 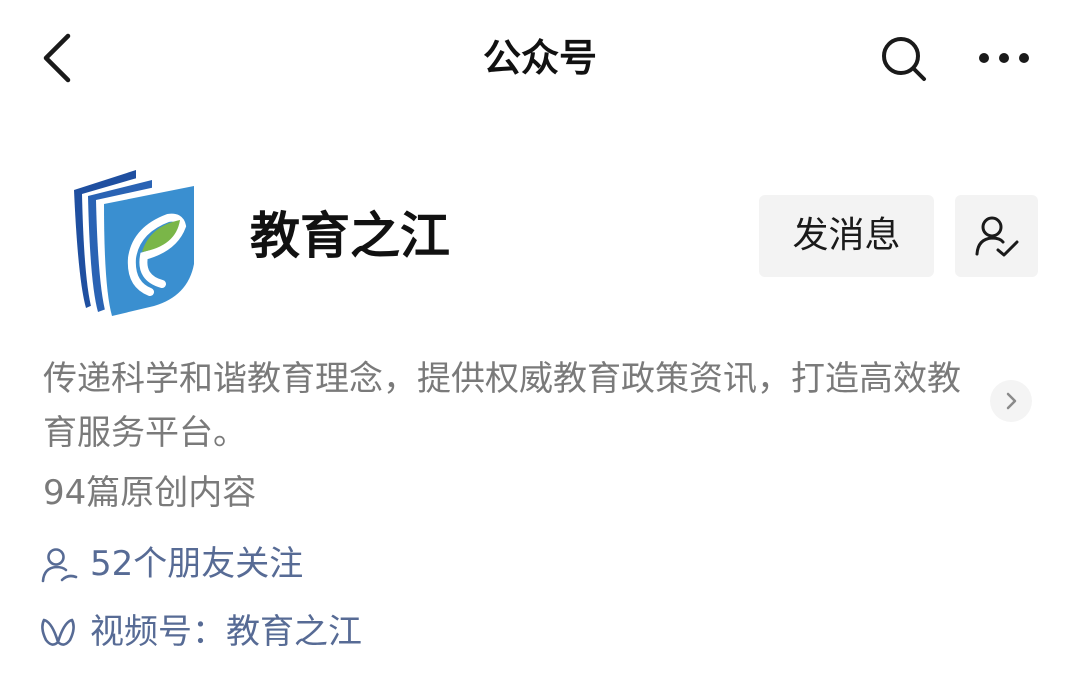 I want to click on search-icon, so click(x=904, y=59).